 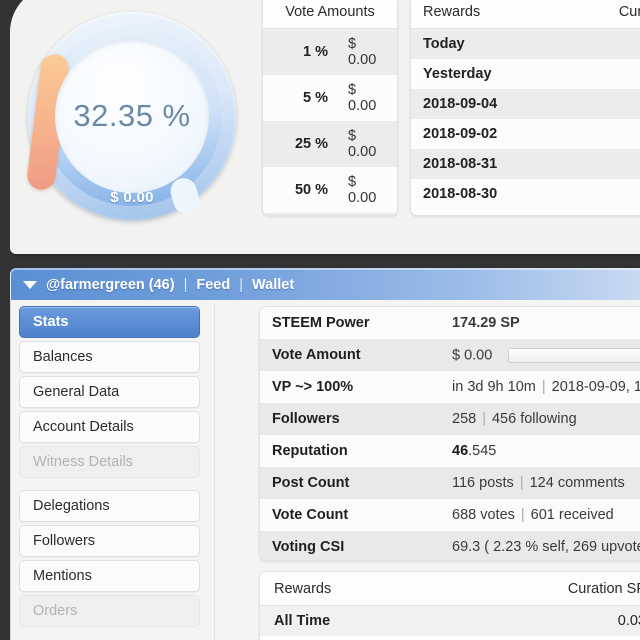 What do you see at coordinates (574, 355) in the screenshot?
I see `vote-weight-slider` at bounding box center [574, 355].